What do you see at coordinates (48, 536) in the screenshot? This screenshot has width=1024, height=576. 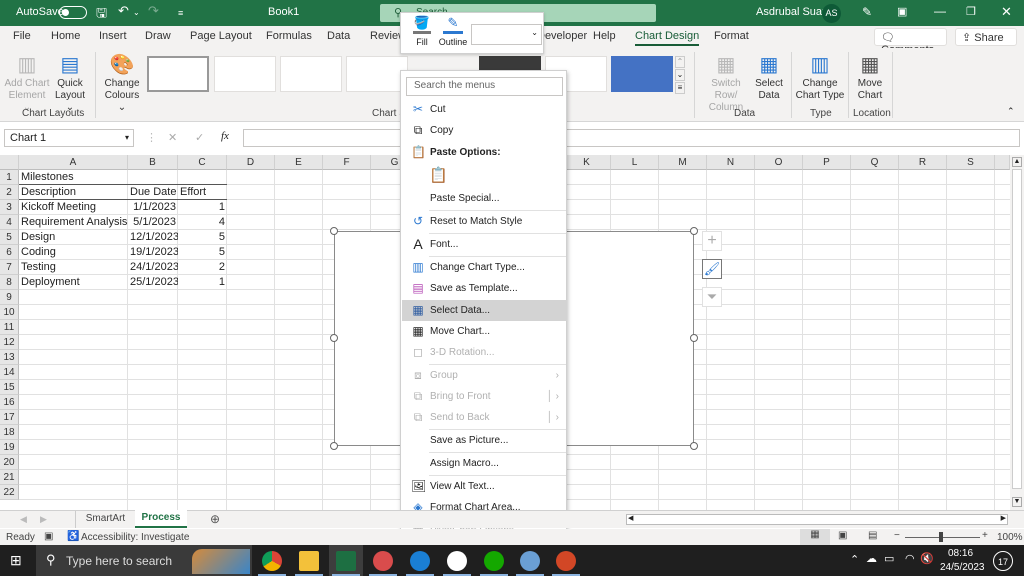 I see `macro-record-icon: ▣` at bounding box center [48, 536].